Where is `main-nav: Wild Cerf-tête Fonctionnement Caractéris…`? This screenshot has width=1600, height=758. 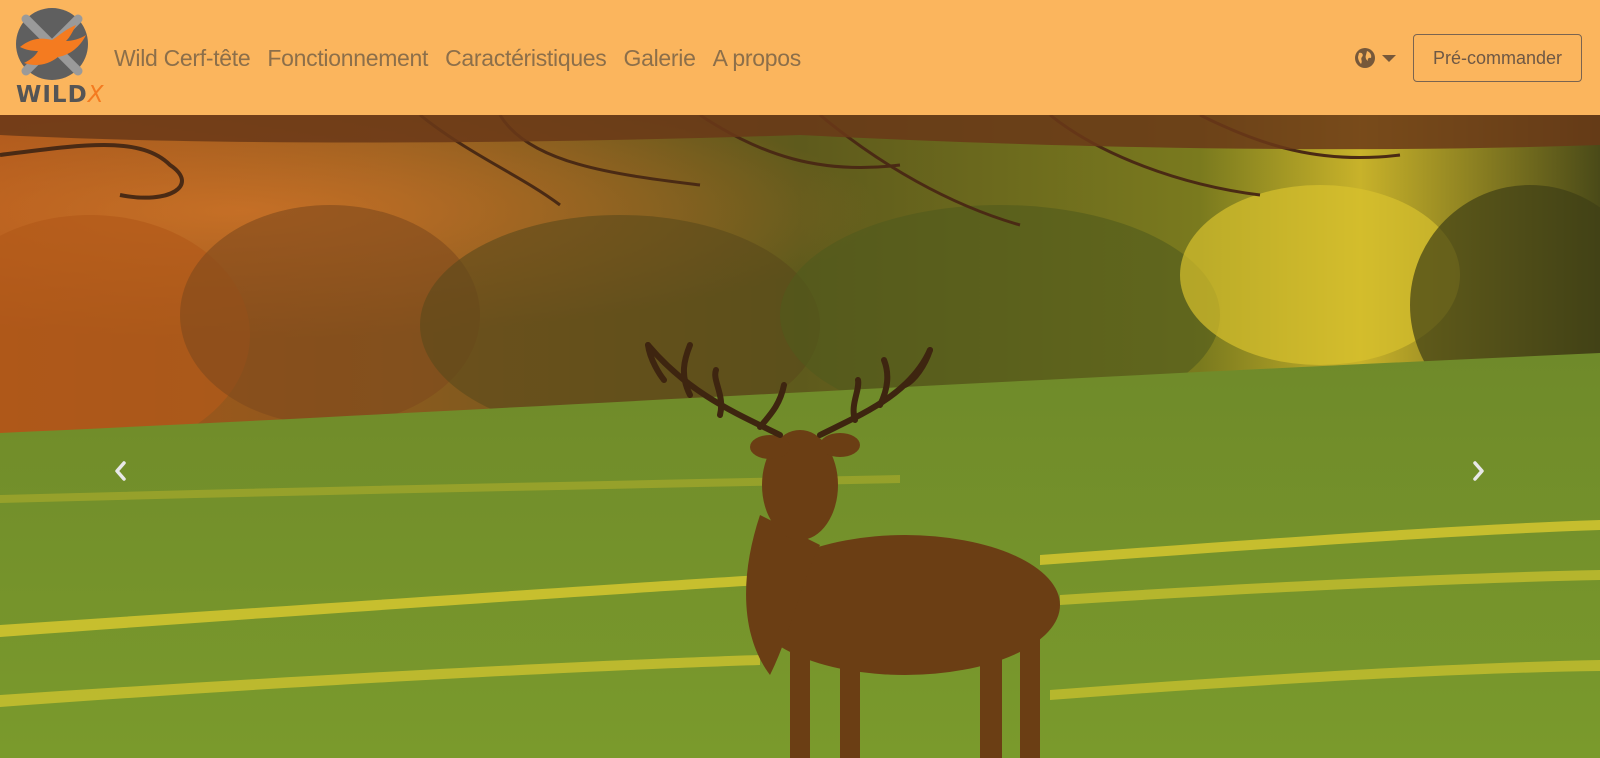 main-nav: Wild Cerf-tête Fonctionnement Caractéris… is located at coordinates (466, 58).